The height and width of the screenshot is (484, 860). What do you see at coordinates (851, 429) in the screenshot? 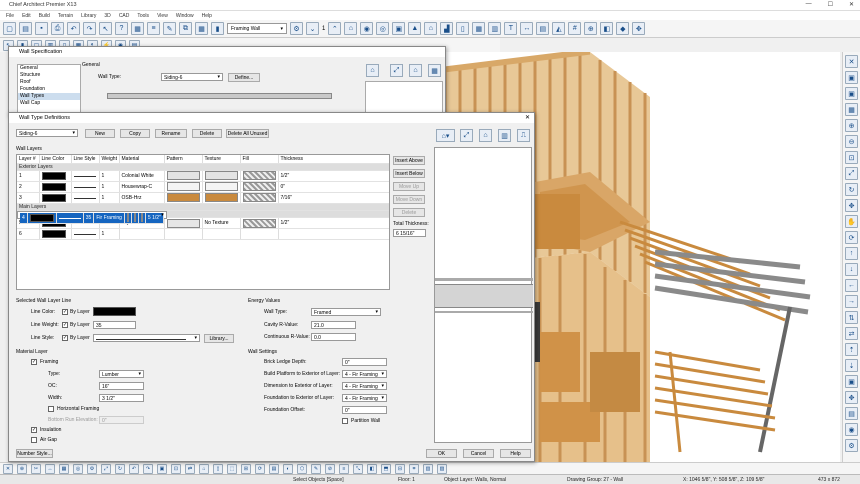
I see `camera-view-icon: ◉` at bounding box center [851, 429].